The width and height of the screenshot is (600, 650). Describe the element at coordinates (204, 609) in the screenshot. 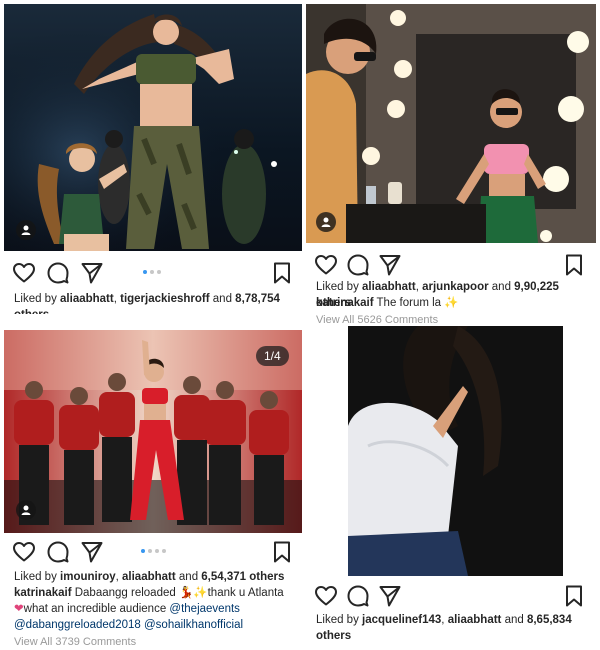

I see `mention-link: @thejaevents` at that location.